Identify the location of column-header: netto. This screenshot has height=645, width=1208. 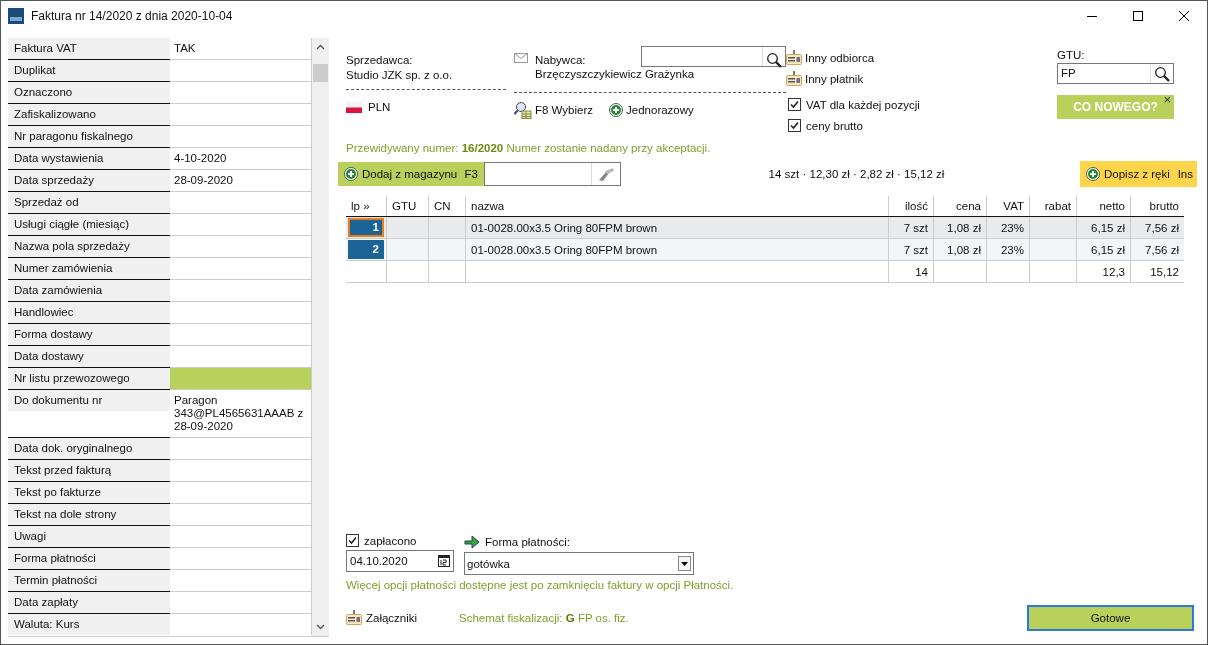
(1103, 206).